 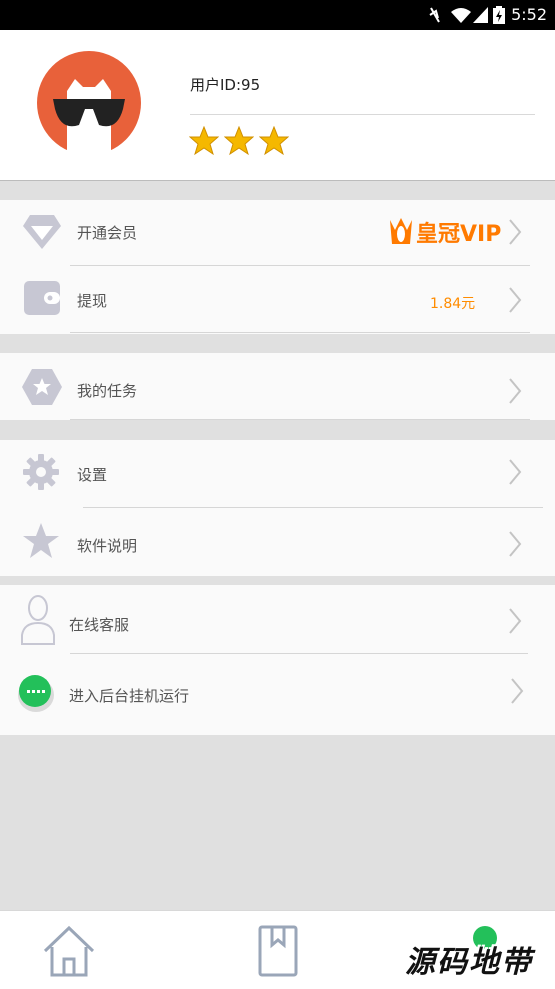 What do you see at coordinates (92, 475) in the screenshot?
I see `settings-label: 设置` at bounding box center [92, 475].